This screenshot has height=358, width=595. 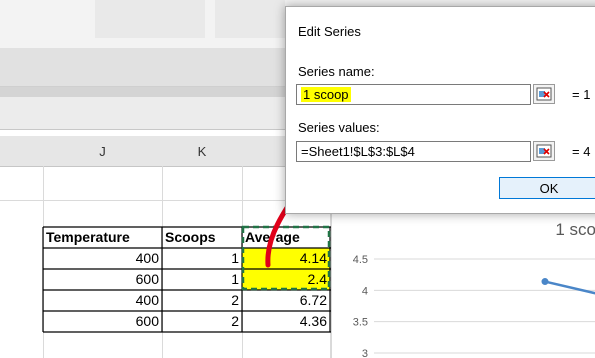 I want to click on series-values-label: Series values:, so click(x=339, y=127).